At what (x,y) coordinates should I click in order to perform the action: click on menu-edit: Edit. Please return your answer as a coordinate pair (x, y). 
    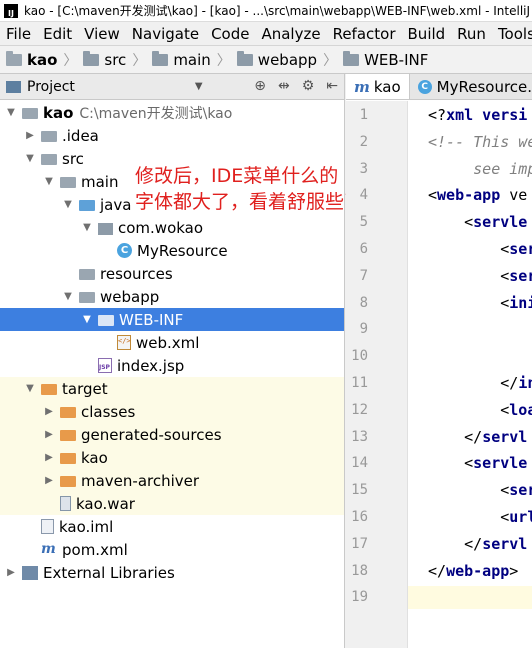
    Looking at the image, I should click on (57, 34).